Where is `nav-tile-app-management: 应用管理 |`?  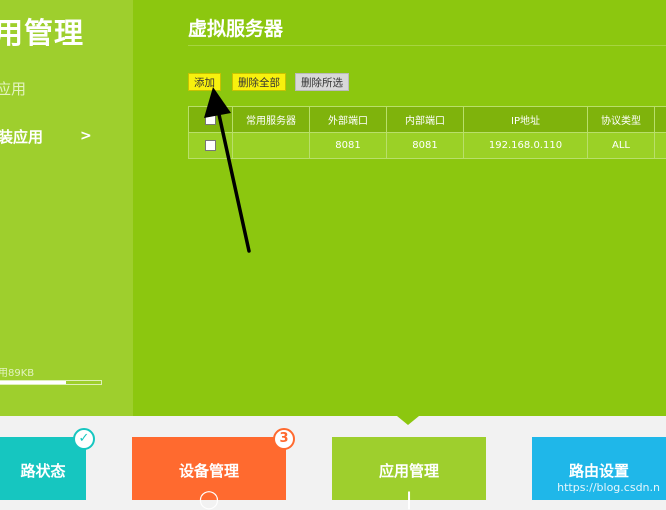
nav-tile-app-management: 应用管理 | is located at coordinates (409, 468).